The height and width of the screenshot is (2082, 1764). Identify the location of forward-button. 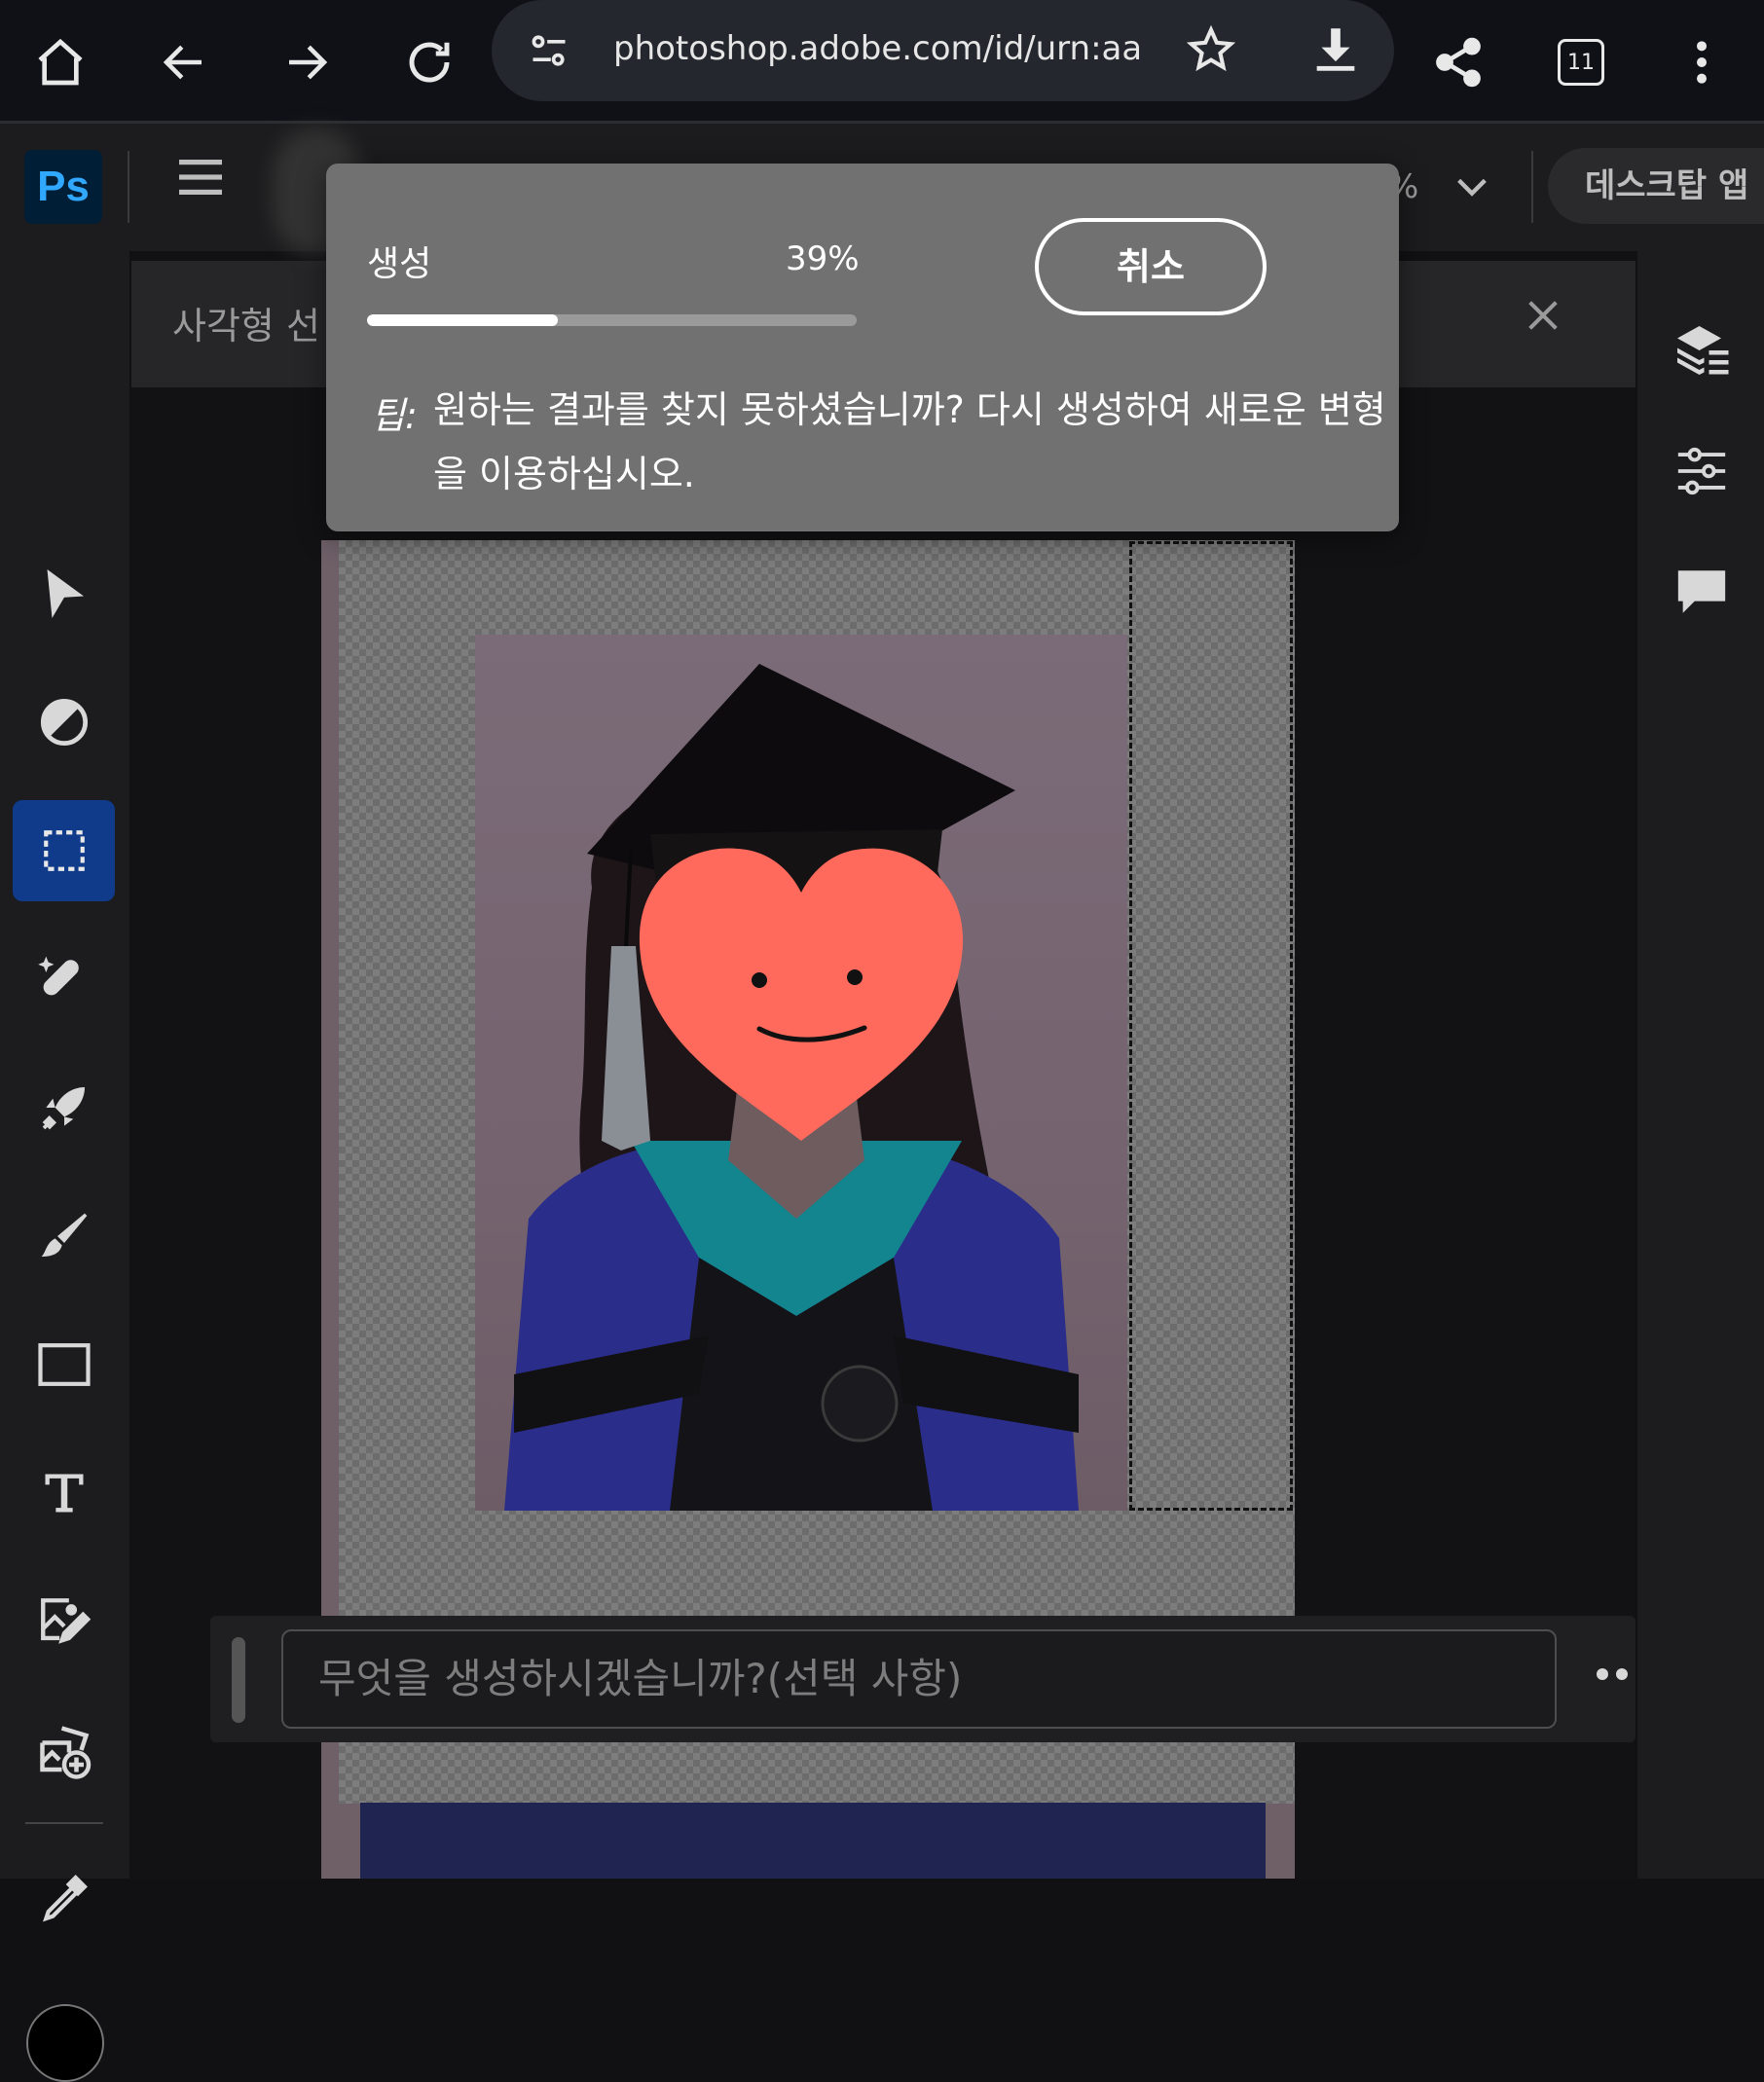
(307, 62).